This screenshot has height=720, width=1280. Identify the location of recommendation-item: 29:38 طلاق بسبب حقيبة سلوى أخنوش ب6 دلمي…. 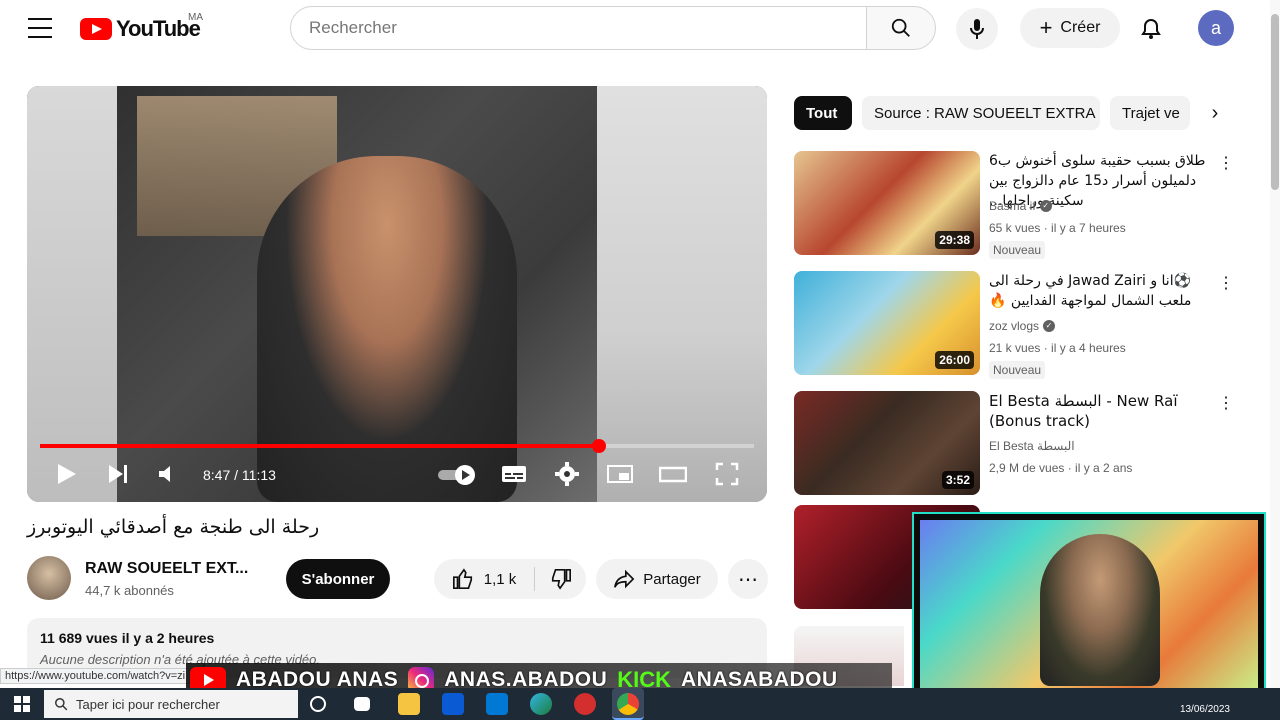
(1014, 205).